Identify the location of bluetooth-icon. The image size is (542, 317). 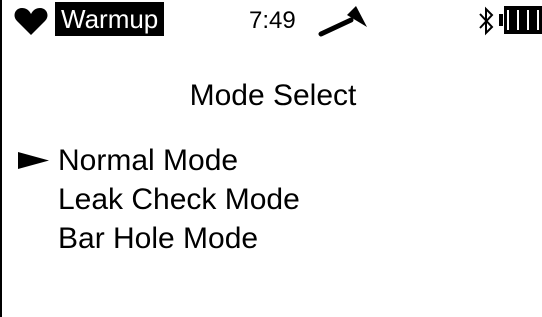
(486, 21).